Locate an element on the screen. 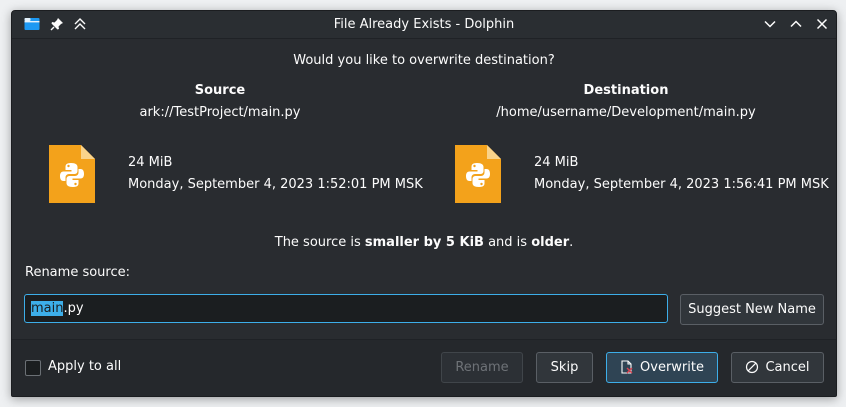 Image resolution: width=846 pixels, height=407 pixels. rename-source-label: Rename source: is located at coordinates (77, 272).